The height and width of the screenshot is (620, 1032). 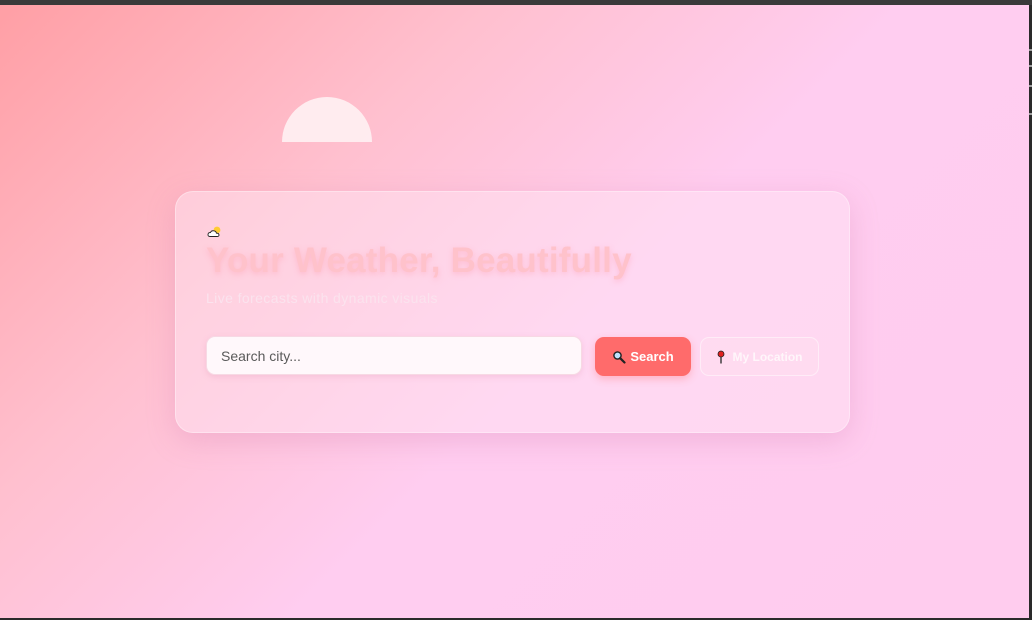 What do you see at coordinates (327, 119) in the screenshot?
I see `sun-shape` at bounding box center [327, 119].